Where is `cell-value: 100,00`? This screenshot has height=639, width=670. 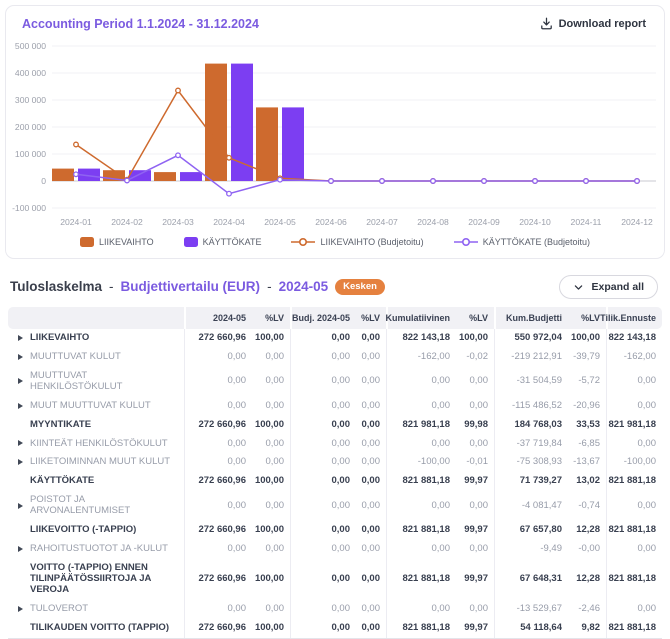 cell-value: 100,00 is located at coordinates (269, 481).